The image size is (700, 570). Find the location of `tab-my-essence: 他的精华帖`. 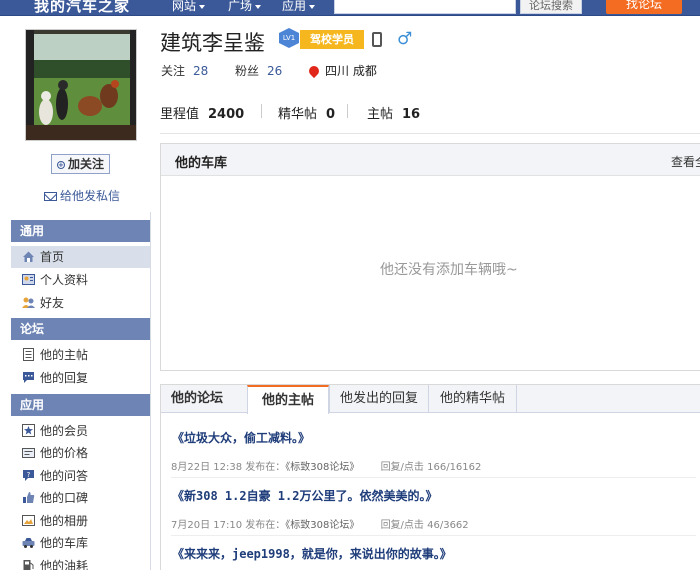

tab-my-essence: 他的精华帖 is located at coordinates (472, 399).